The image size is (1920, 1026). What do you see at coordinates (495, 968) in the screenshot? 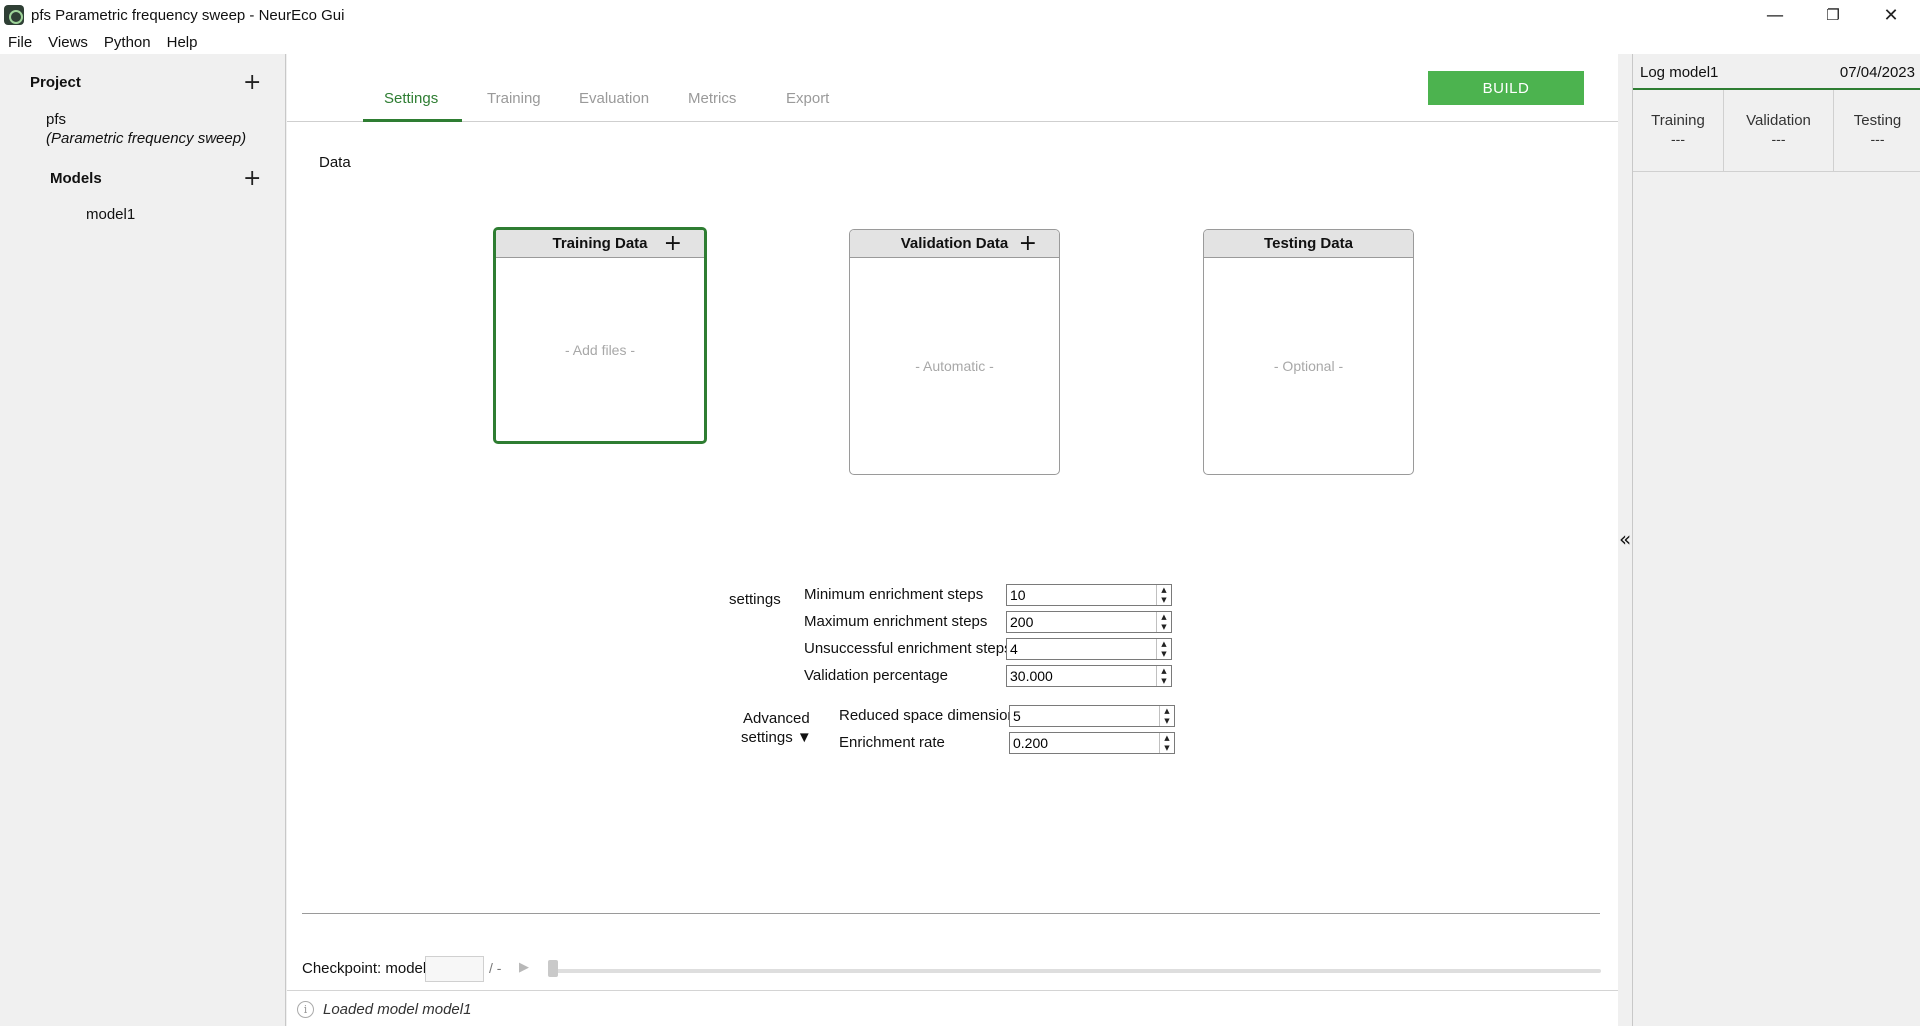
I see `checkpoint-total: / -` at bounding box center [495, 968].